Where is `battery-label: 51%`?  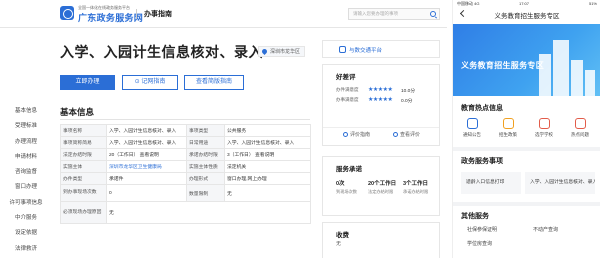 battery-label: 51% is located at coordinates (592, 3).